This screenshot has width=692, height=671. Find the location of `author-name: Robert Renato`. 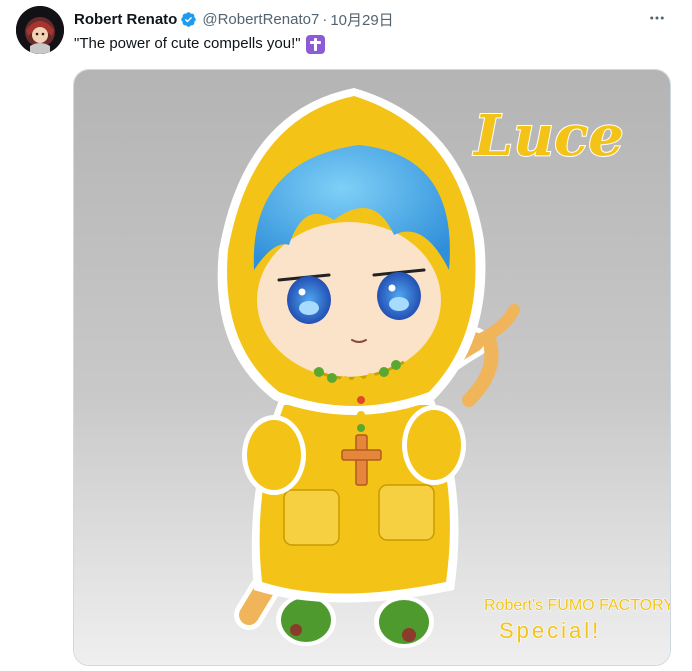

author-name: Robert Renato is located at coordinates (125, 19).